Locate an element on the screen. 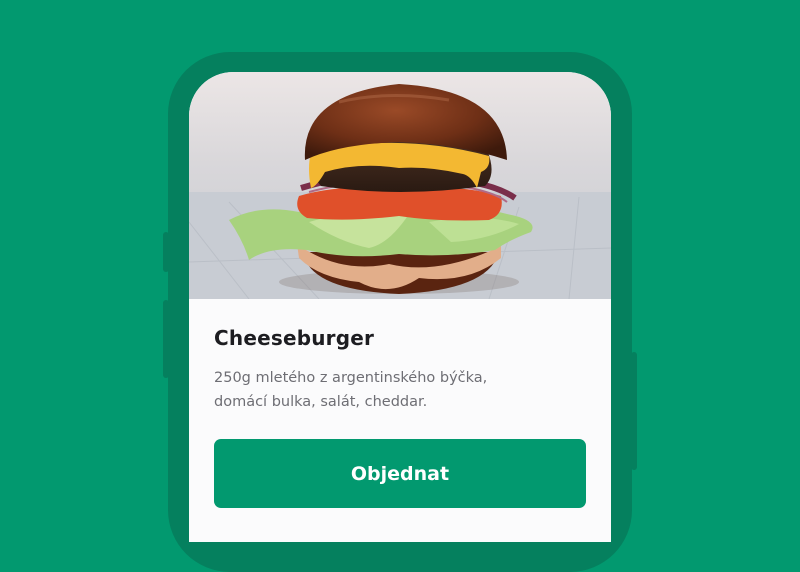 The width and height of the screenshot is (800, 572). order-button: Objednat is located at coordinates (400, 473).